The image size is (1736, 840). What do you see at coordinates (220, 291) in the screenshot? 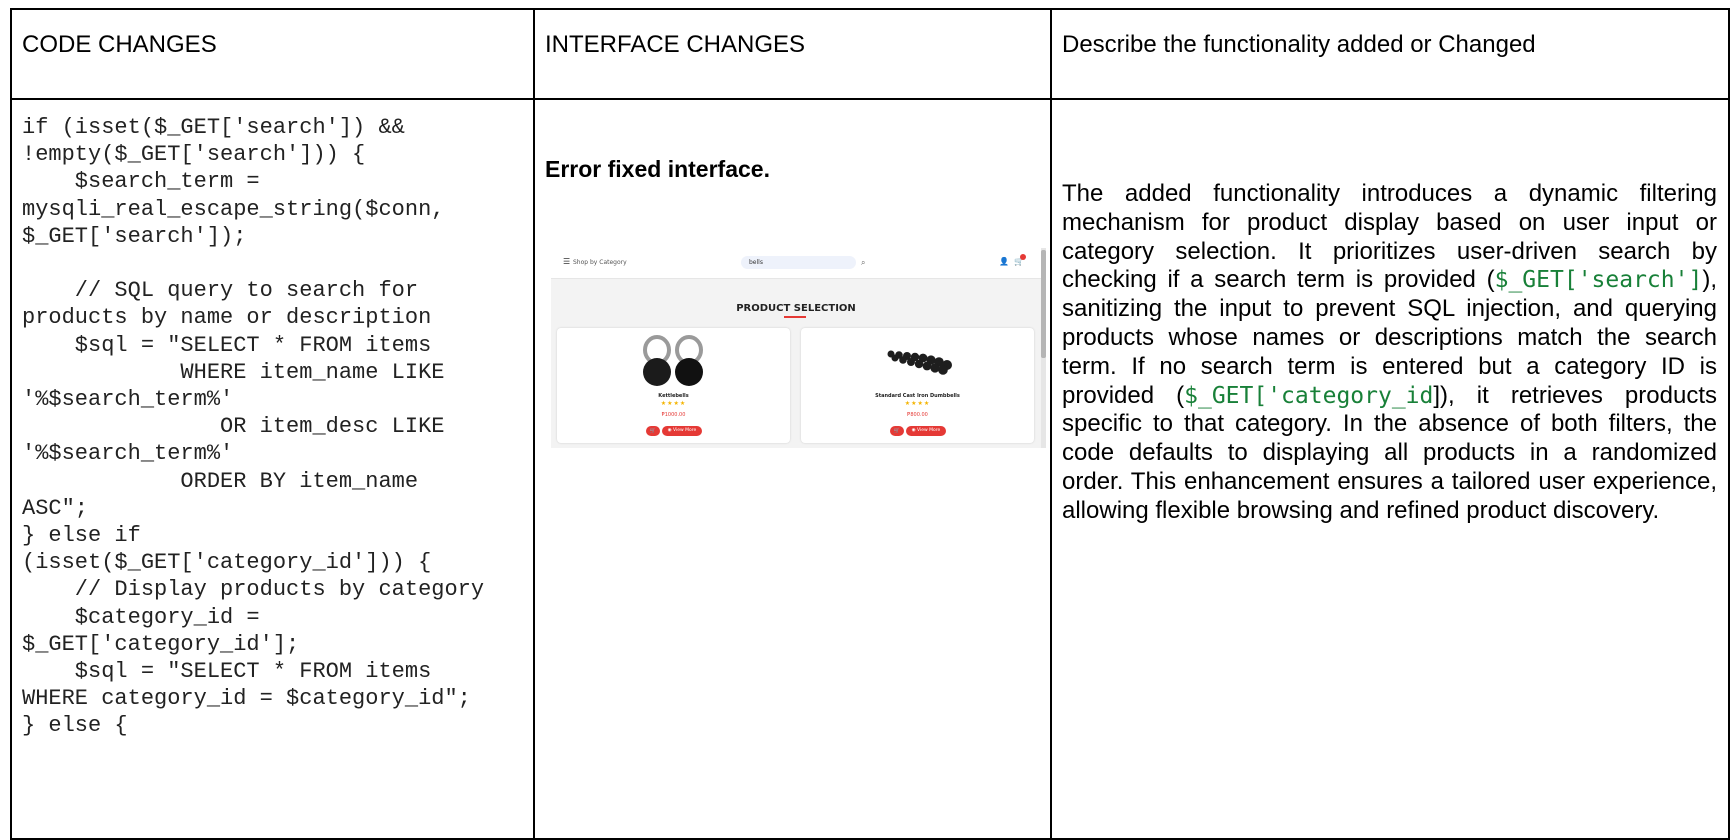
I see `code-line: // SQL query to search for` at bounding box center [220, 291].